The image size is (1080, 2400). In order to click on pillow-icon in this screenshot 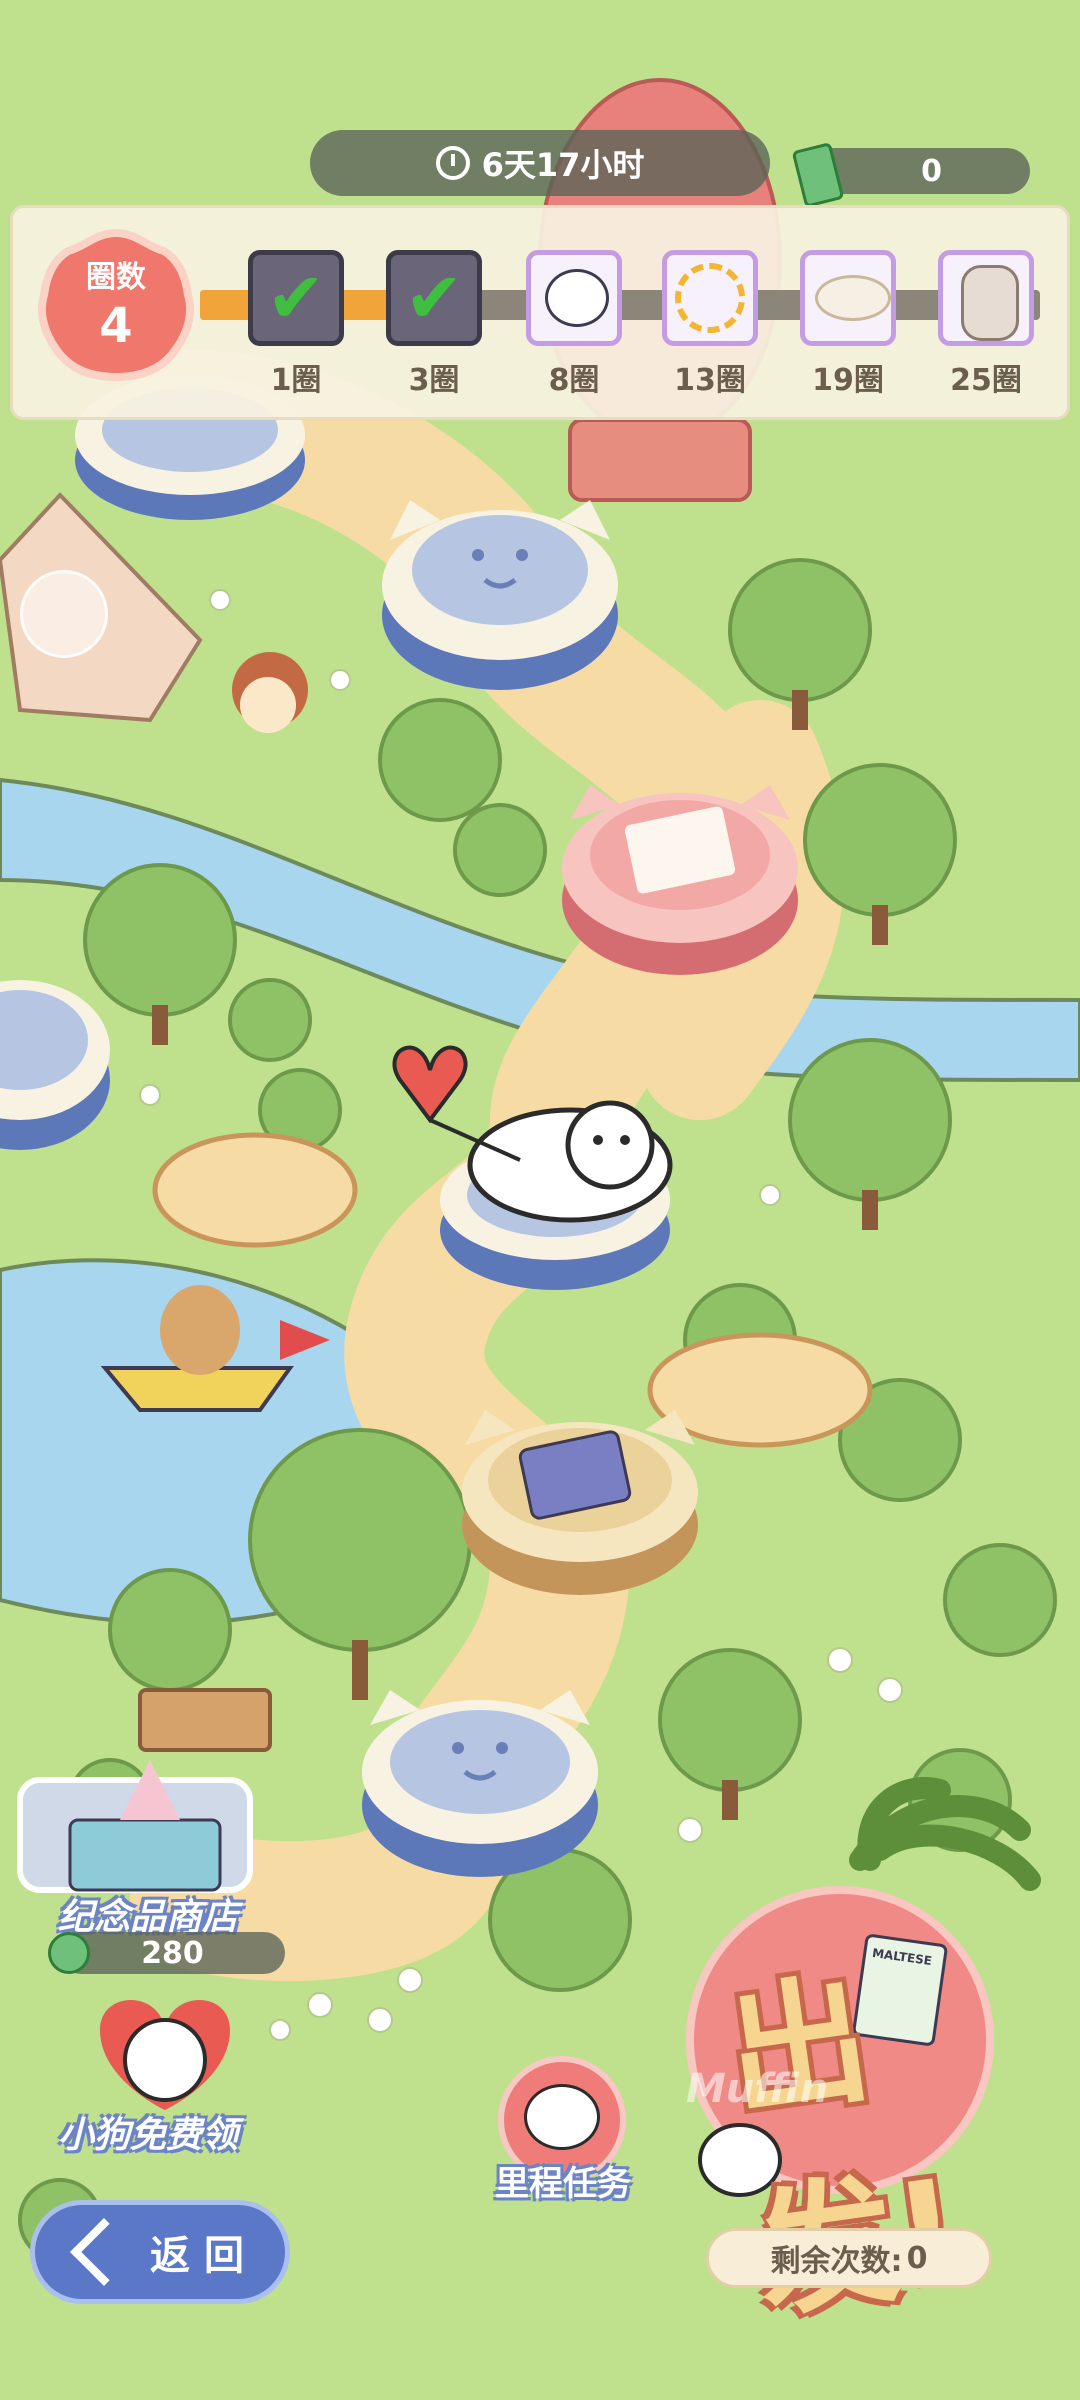, I will do `click(853, 298)`.